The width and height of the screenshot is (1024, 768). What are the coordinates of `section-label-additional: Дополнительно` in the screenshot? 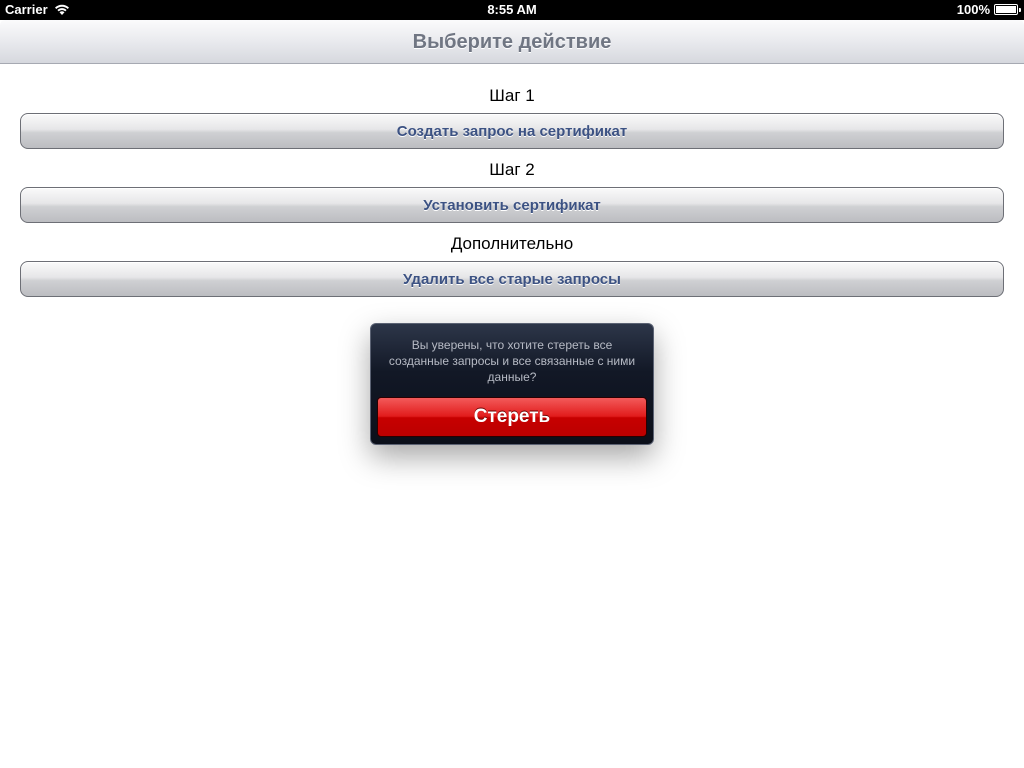 It's located at (512, 243).